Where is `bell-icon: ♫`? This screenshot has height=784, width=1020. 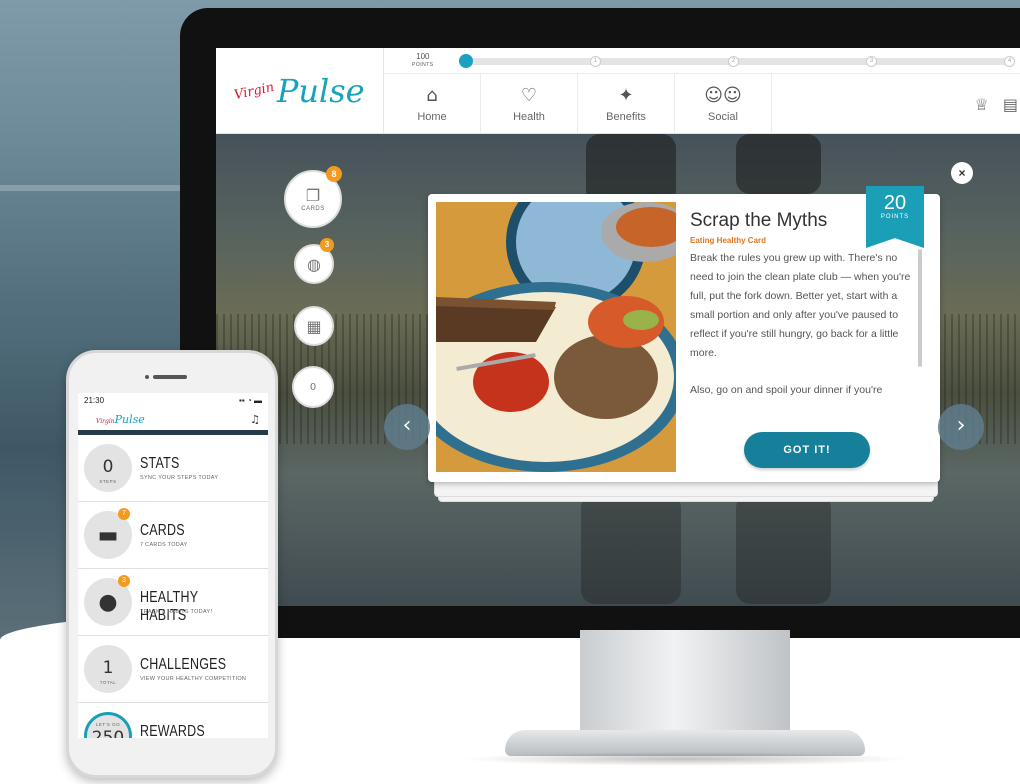
bell-icon: ♫ is located at coordinates (255, 419).